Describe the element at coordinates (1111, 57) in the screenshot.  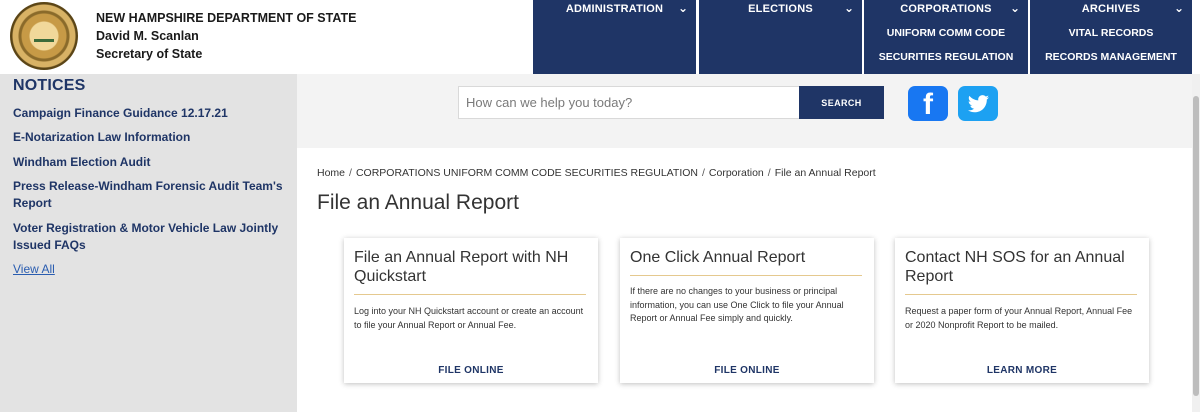
I see `nav-sub-records-management: RECORDS MANAGEMENT` at that location.